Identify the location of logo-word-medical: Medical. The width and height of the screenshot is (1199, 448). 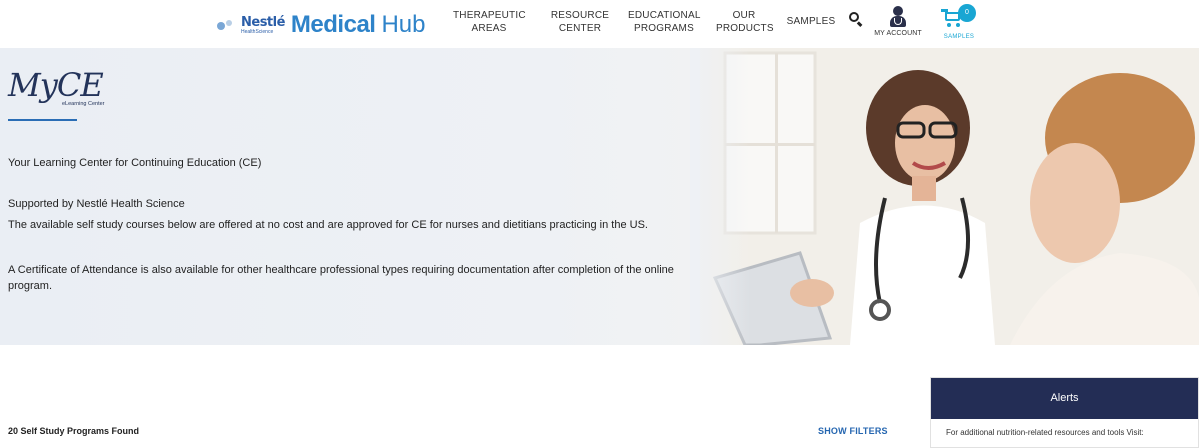
(333, 24).